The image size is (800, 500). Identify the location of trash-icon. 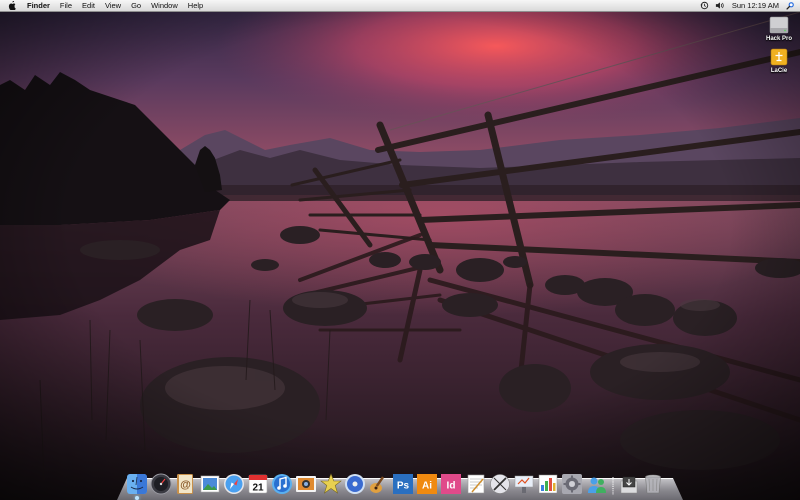
(653, 484).